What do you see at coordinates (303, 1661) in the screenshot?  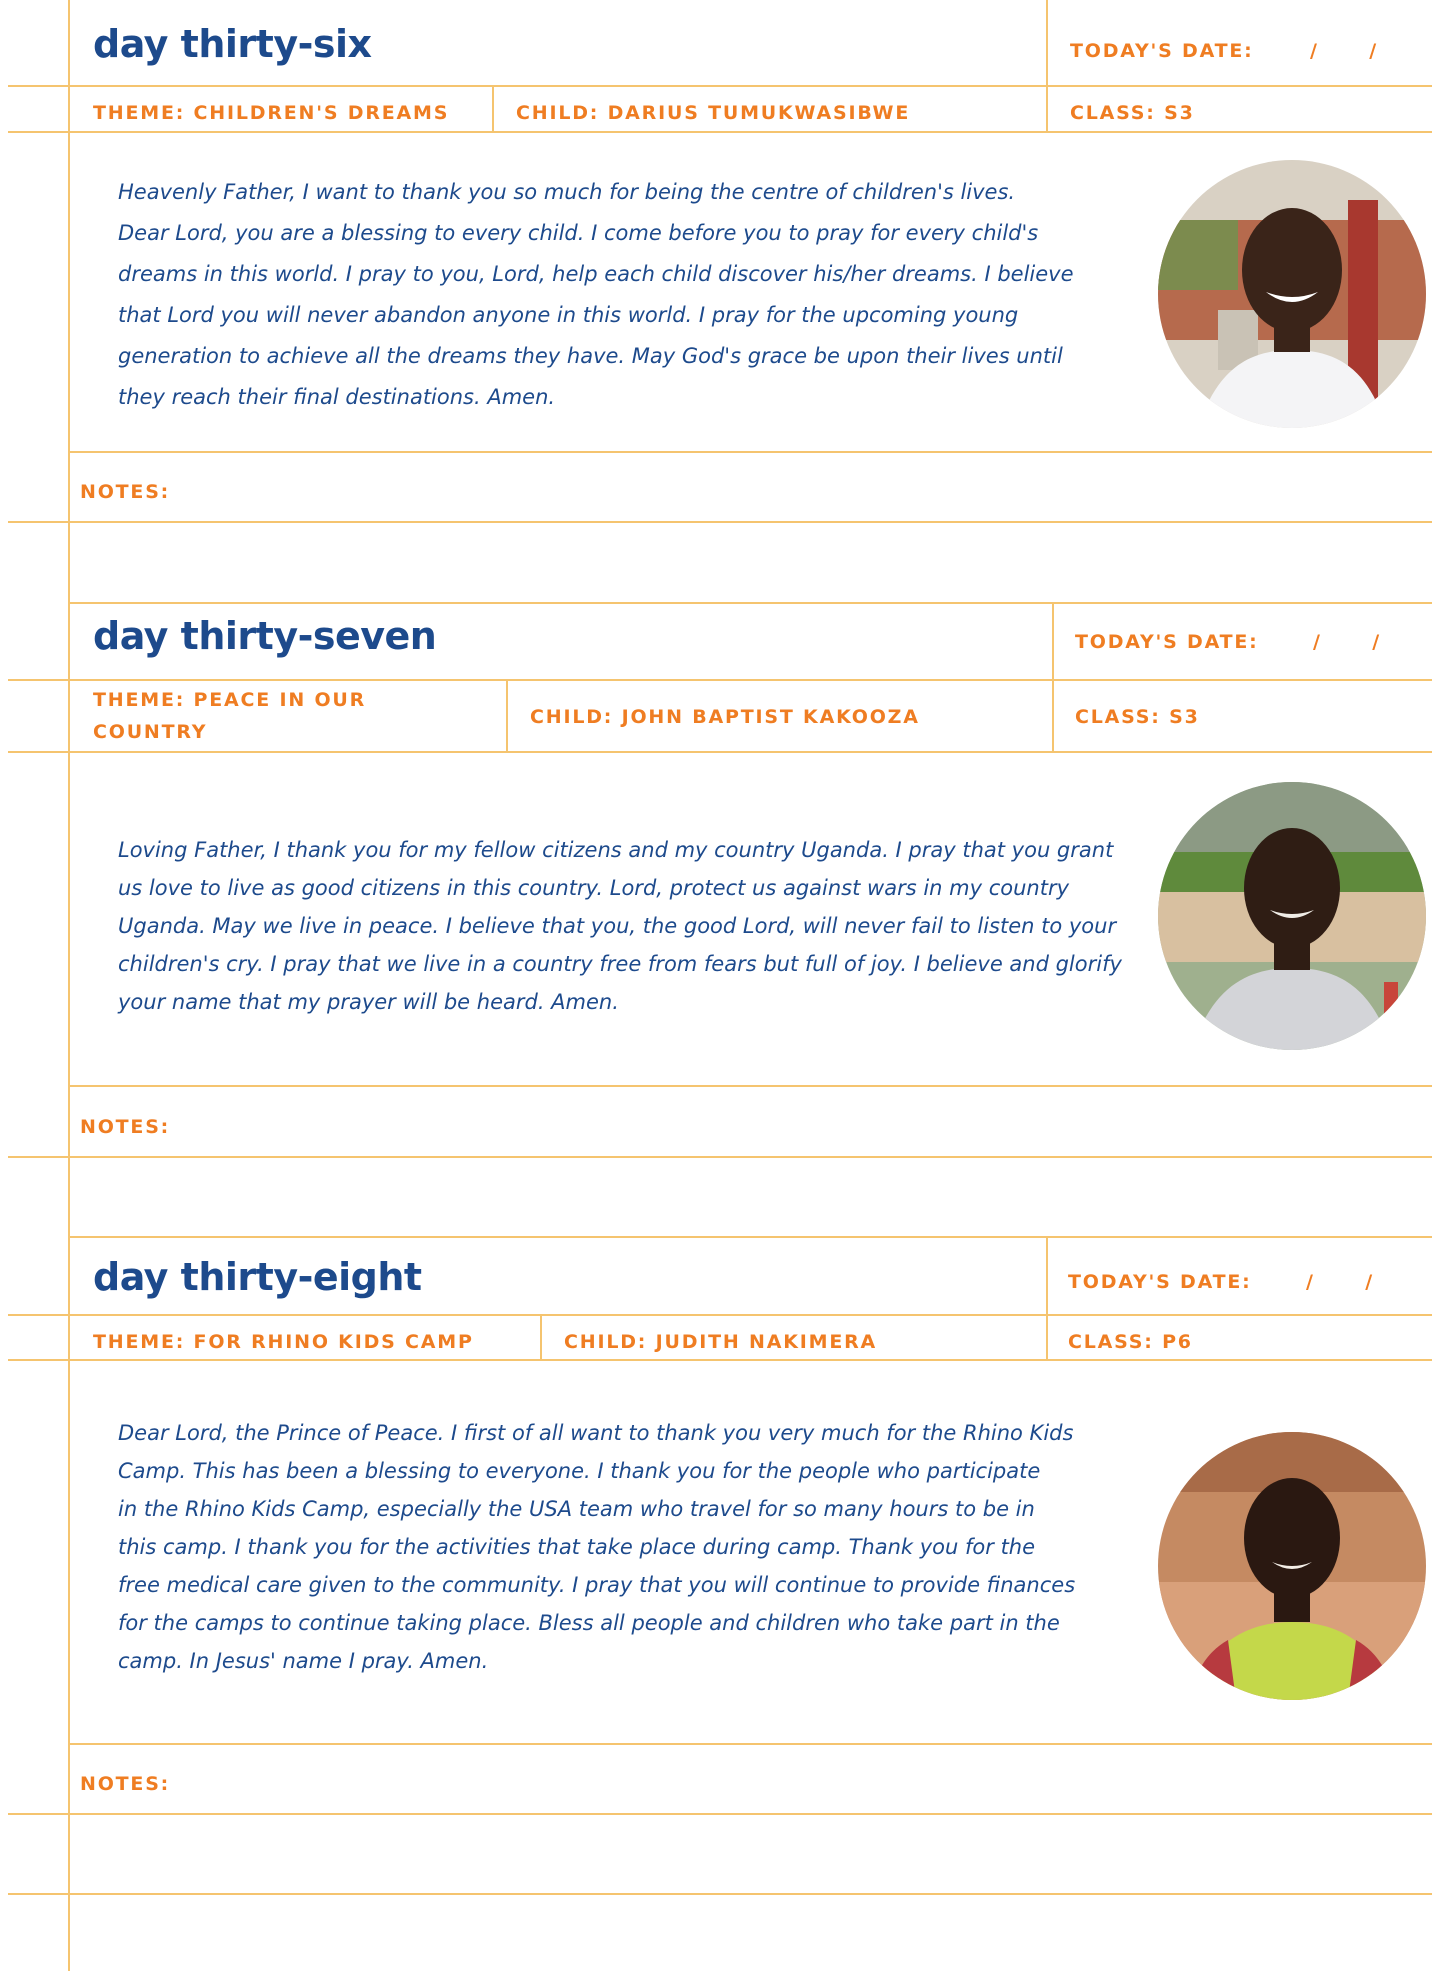 I see `prayer-line: camp. In Jesus' name I pray. Amen.` at bounding box center [303, 1661].